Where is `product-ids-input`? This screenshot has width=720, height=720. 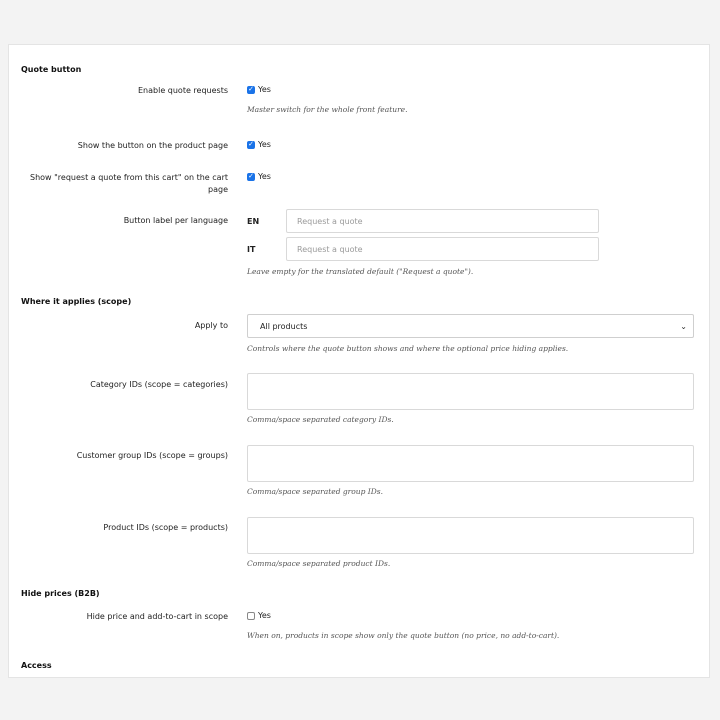
product-ids-input is located at coordinates (470, 535).